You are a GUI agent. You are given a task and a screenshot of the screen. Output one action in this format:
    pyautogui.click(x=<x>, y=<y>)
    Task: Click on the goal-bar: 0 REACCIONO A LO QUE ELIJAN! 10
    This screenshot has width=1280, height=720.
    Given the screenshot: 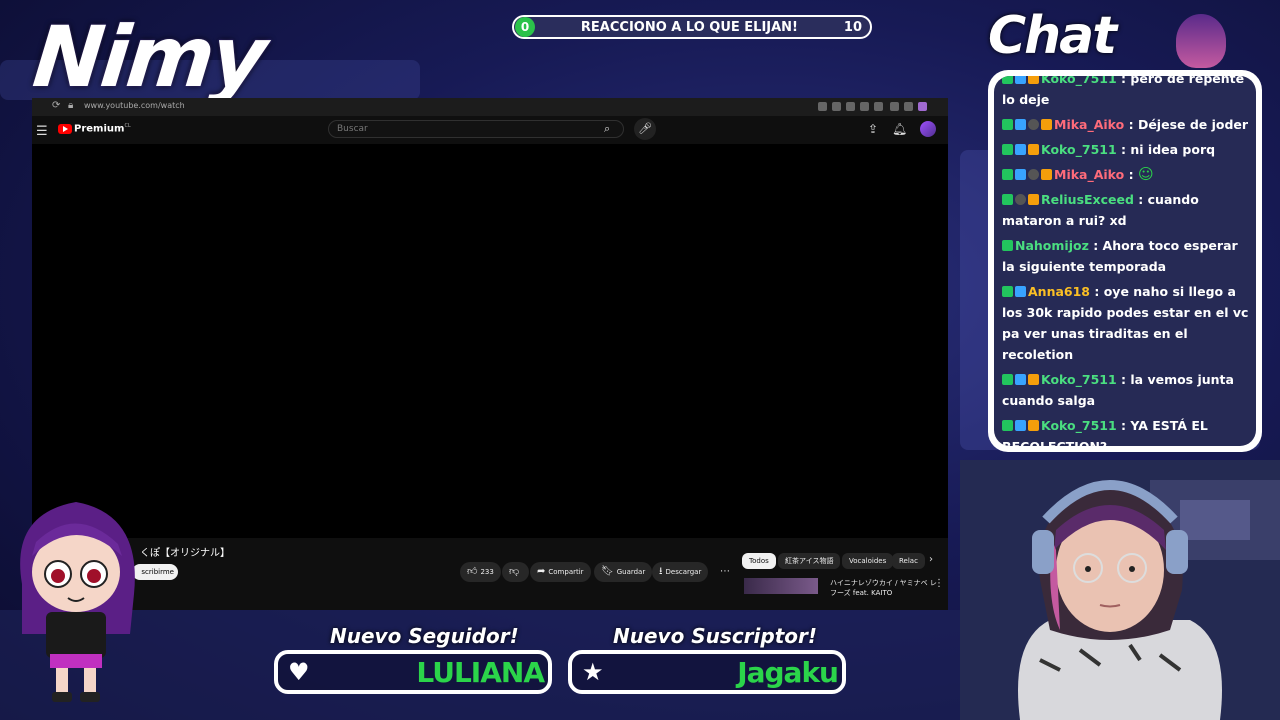 What is the action you would take?
    pyautogui.click(x=692, y=27)
    